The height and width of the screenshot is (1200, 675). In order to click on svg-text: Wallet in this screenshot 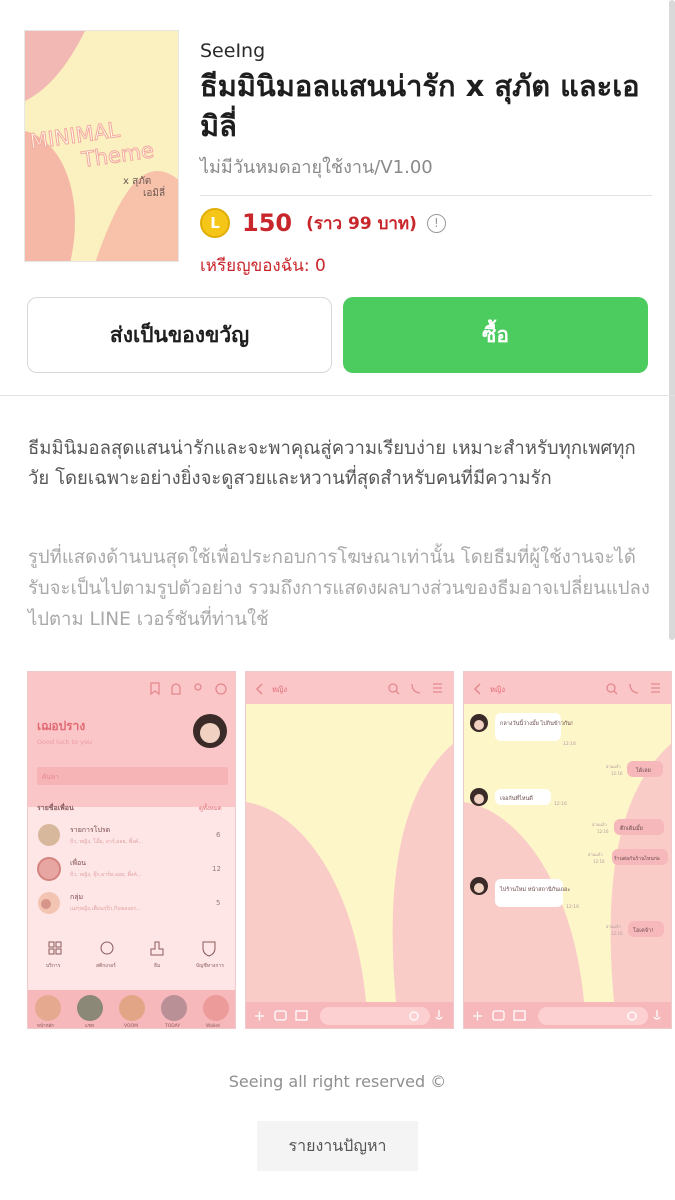, I will do `click(213, 1026)`.